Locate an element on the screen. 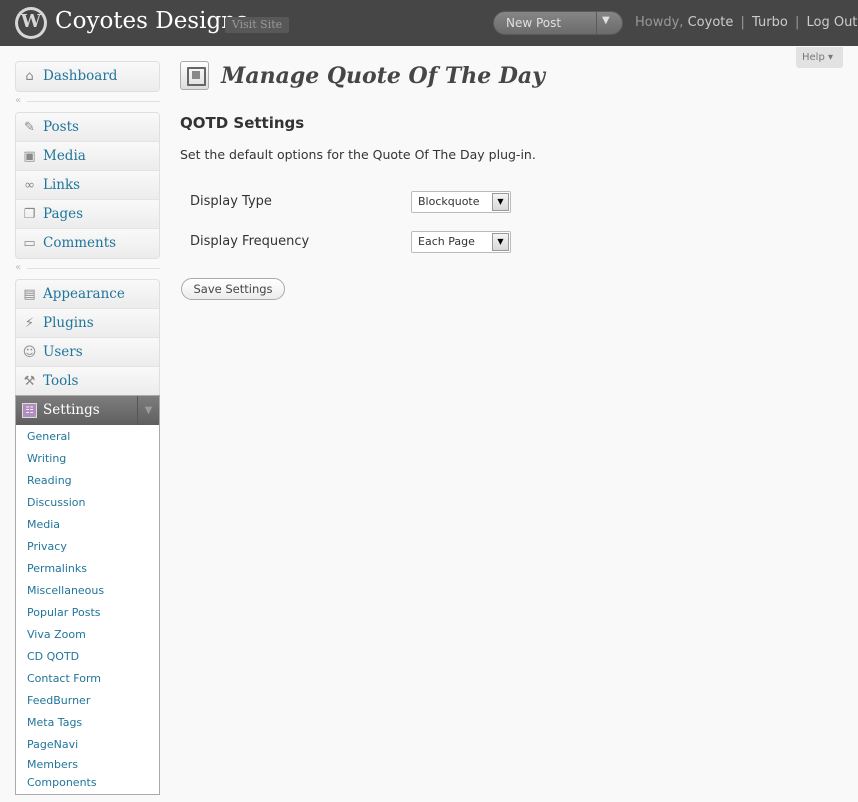 The height and width of the screenshot is (802, 858). display-frequency-select: Each Page ▼ is located at coordinates (461, 242).